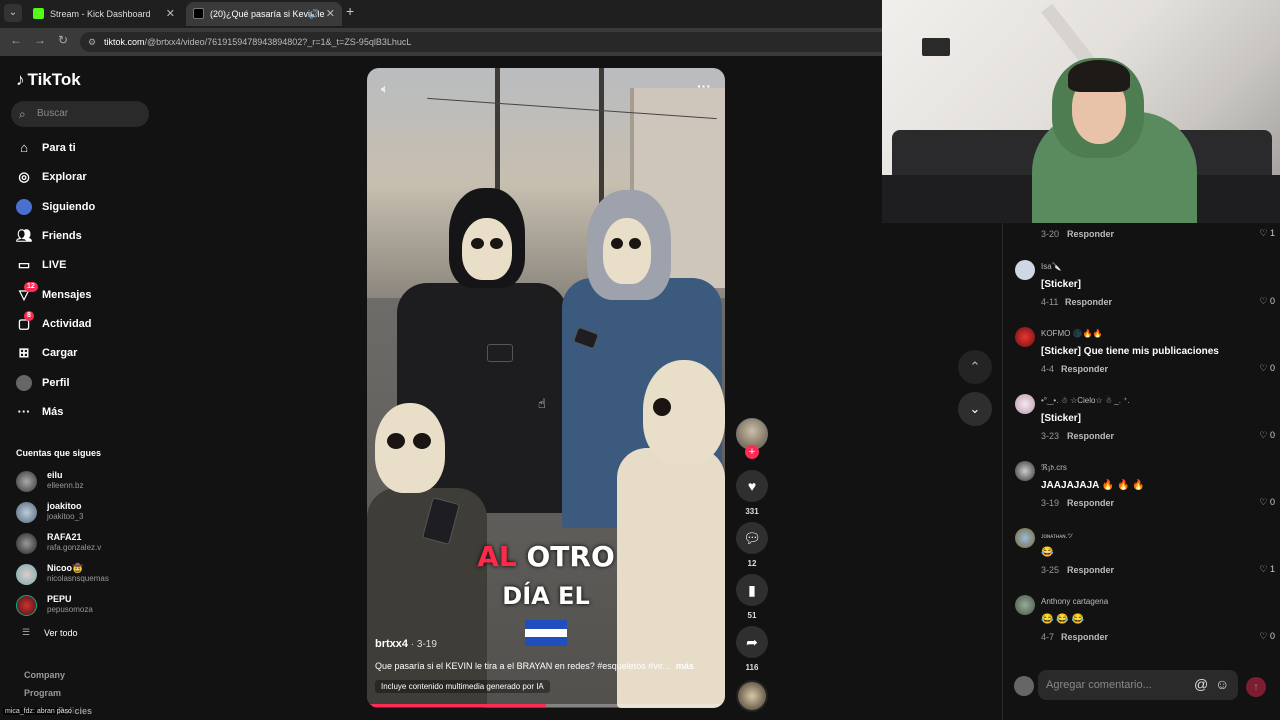 The width and height of the screenshot is (1280, 720). Describe the element at coordinates (1085, 400) in the screenshot. I see `comment-user: •°‿•. ☃ ☆Cielo☆ ☃ _. ⁺.` at that location.